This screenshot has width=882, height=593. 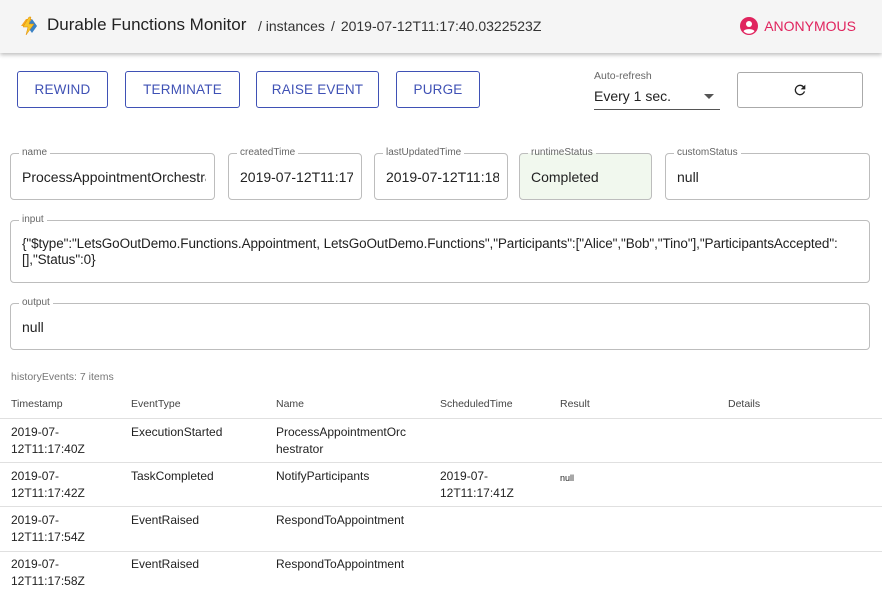 What do you see at coordinates (62, 377) in the screenshot?
I see `history-caption: historyEvents: 7 items` at bounding box center [62, 377].